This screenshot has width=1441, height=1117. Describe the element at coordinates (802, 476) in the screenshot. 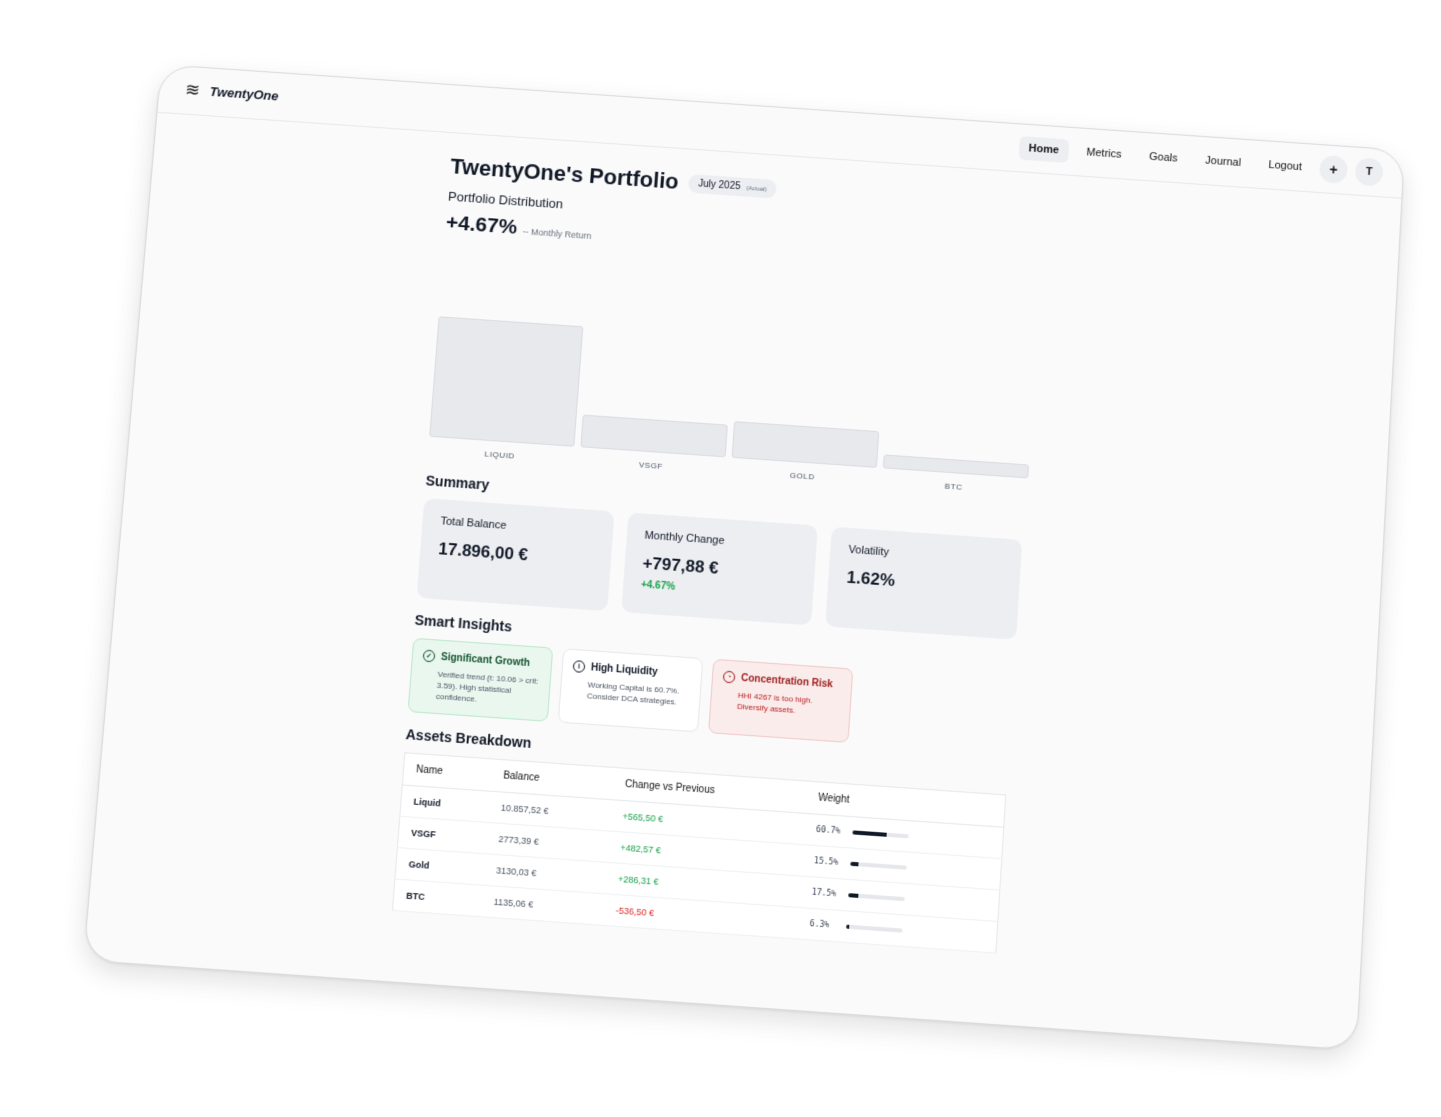

I see `distribution-label-gold: GOLD` at that location.